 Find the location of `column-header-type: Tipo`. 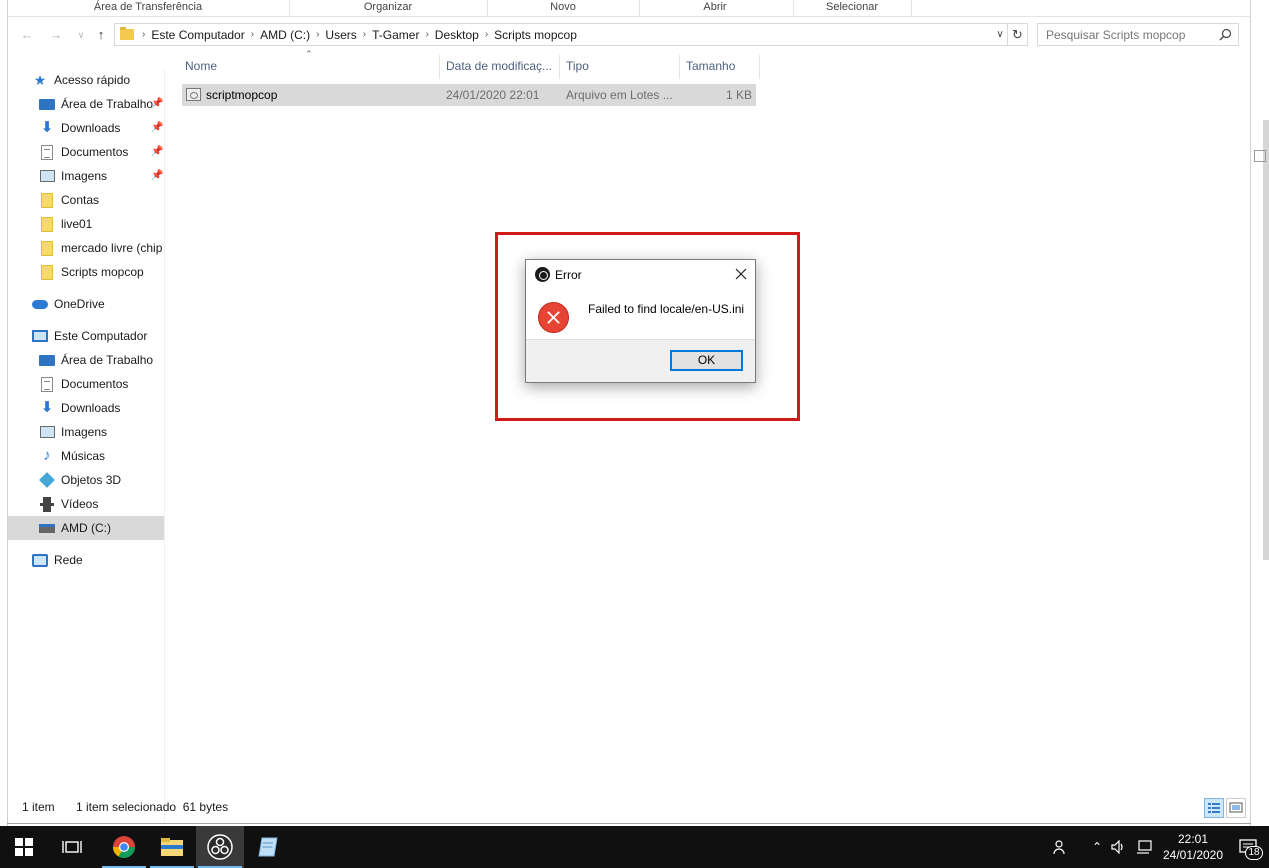

column-header-type: Tipo is located at coordinates (620, 67).